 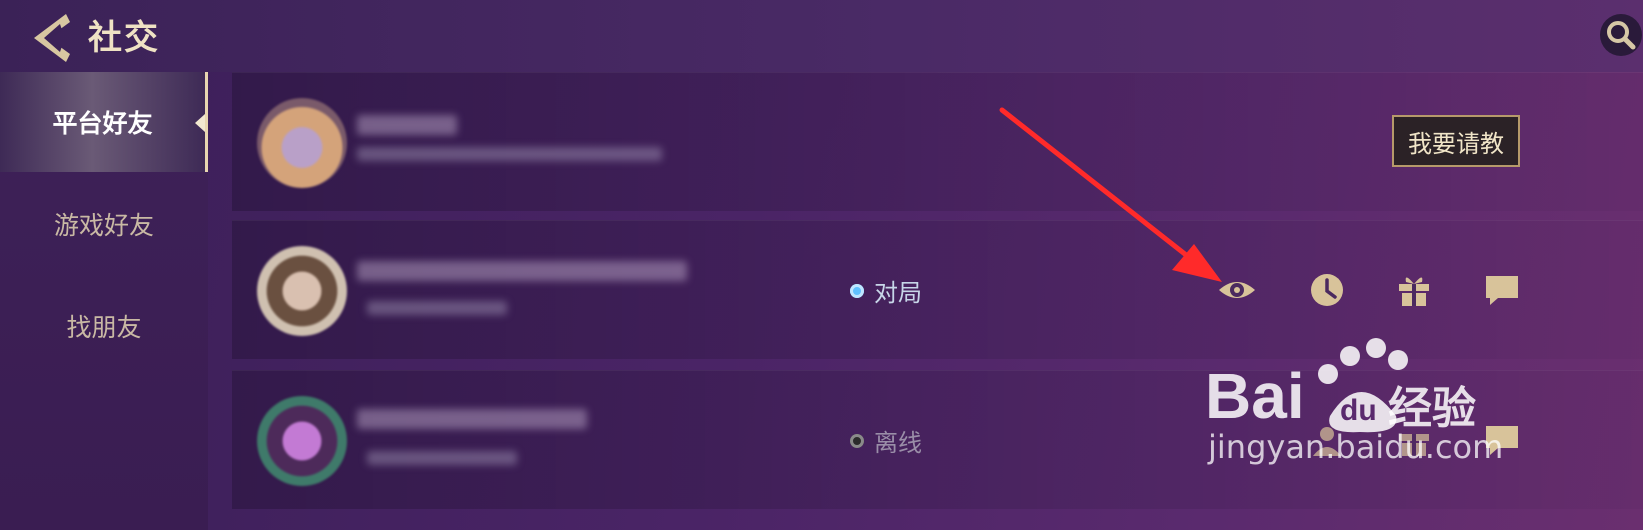 I want to click on chat-icon, so click(x=1502, y=290).